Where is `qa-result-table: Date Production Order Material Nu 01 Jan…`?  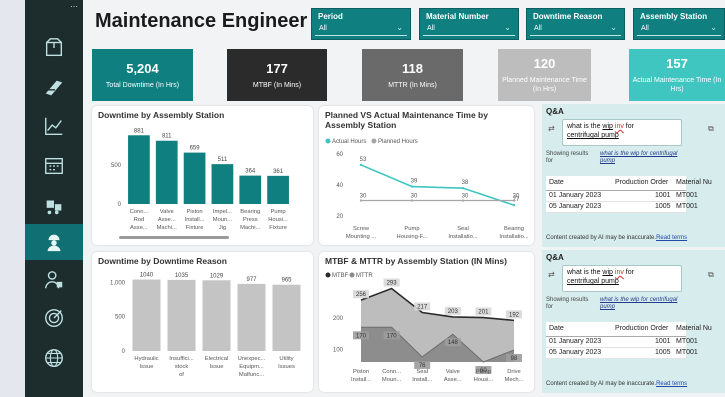 qa-result-table: Date Production Order Material Nu 01 Jan… is located at coordinates (629, 194).